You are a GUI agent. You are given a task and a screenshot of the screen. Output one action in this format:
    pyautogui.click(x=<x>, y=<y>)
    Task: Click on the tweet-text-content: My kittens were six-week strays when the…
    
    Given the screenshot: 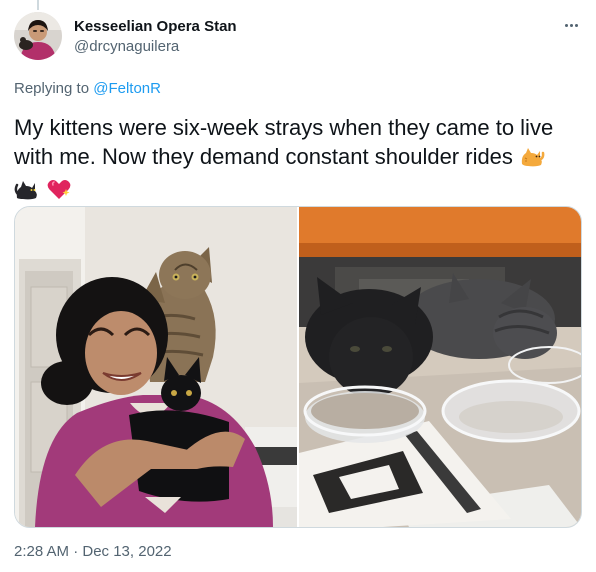 What is the action you would take?
    pyautogui.click(x=284, y=142)
    